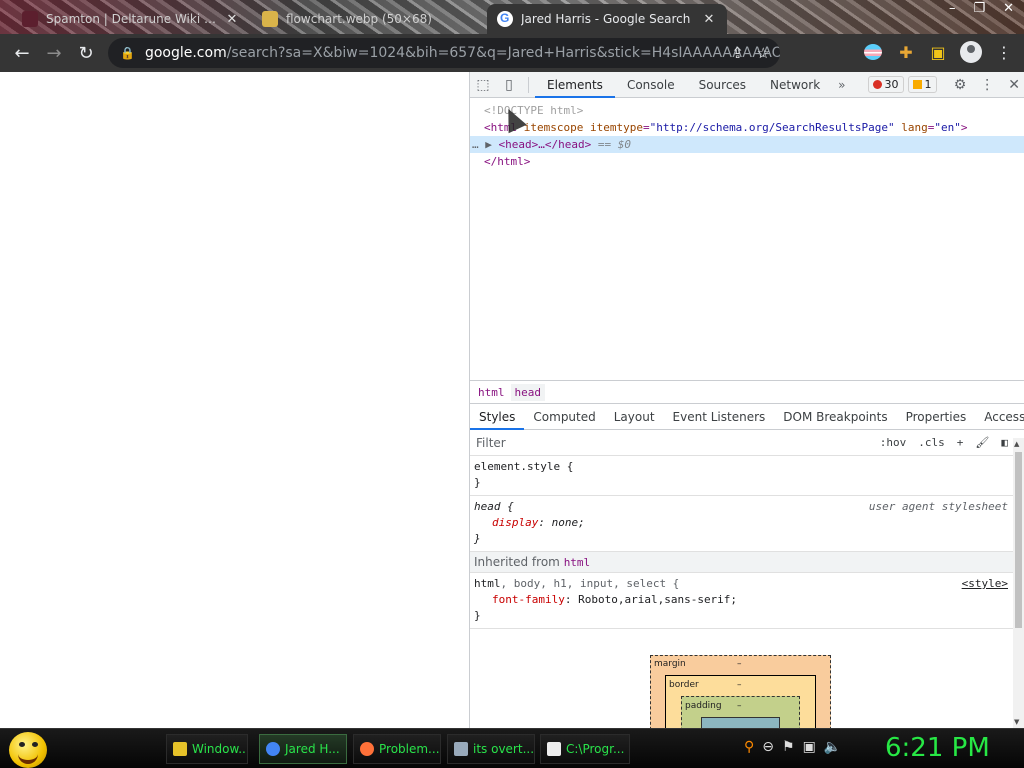 The image size is (1024, 768). Describe the element at coordinates (747, 476) in the screenshot. I see `rule-element-style: element.style { }` at that location.